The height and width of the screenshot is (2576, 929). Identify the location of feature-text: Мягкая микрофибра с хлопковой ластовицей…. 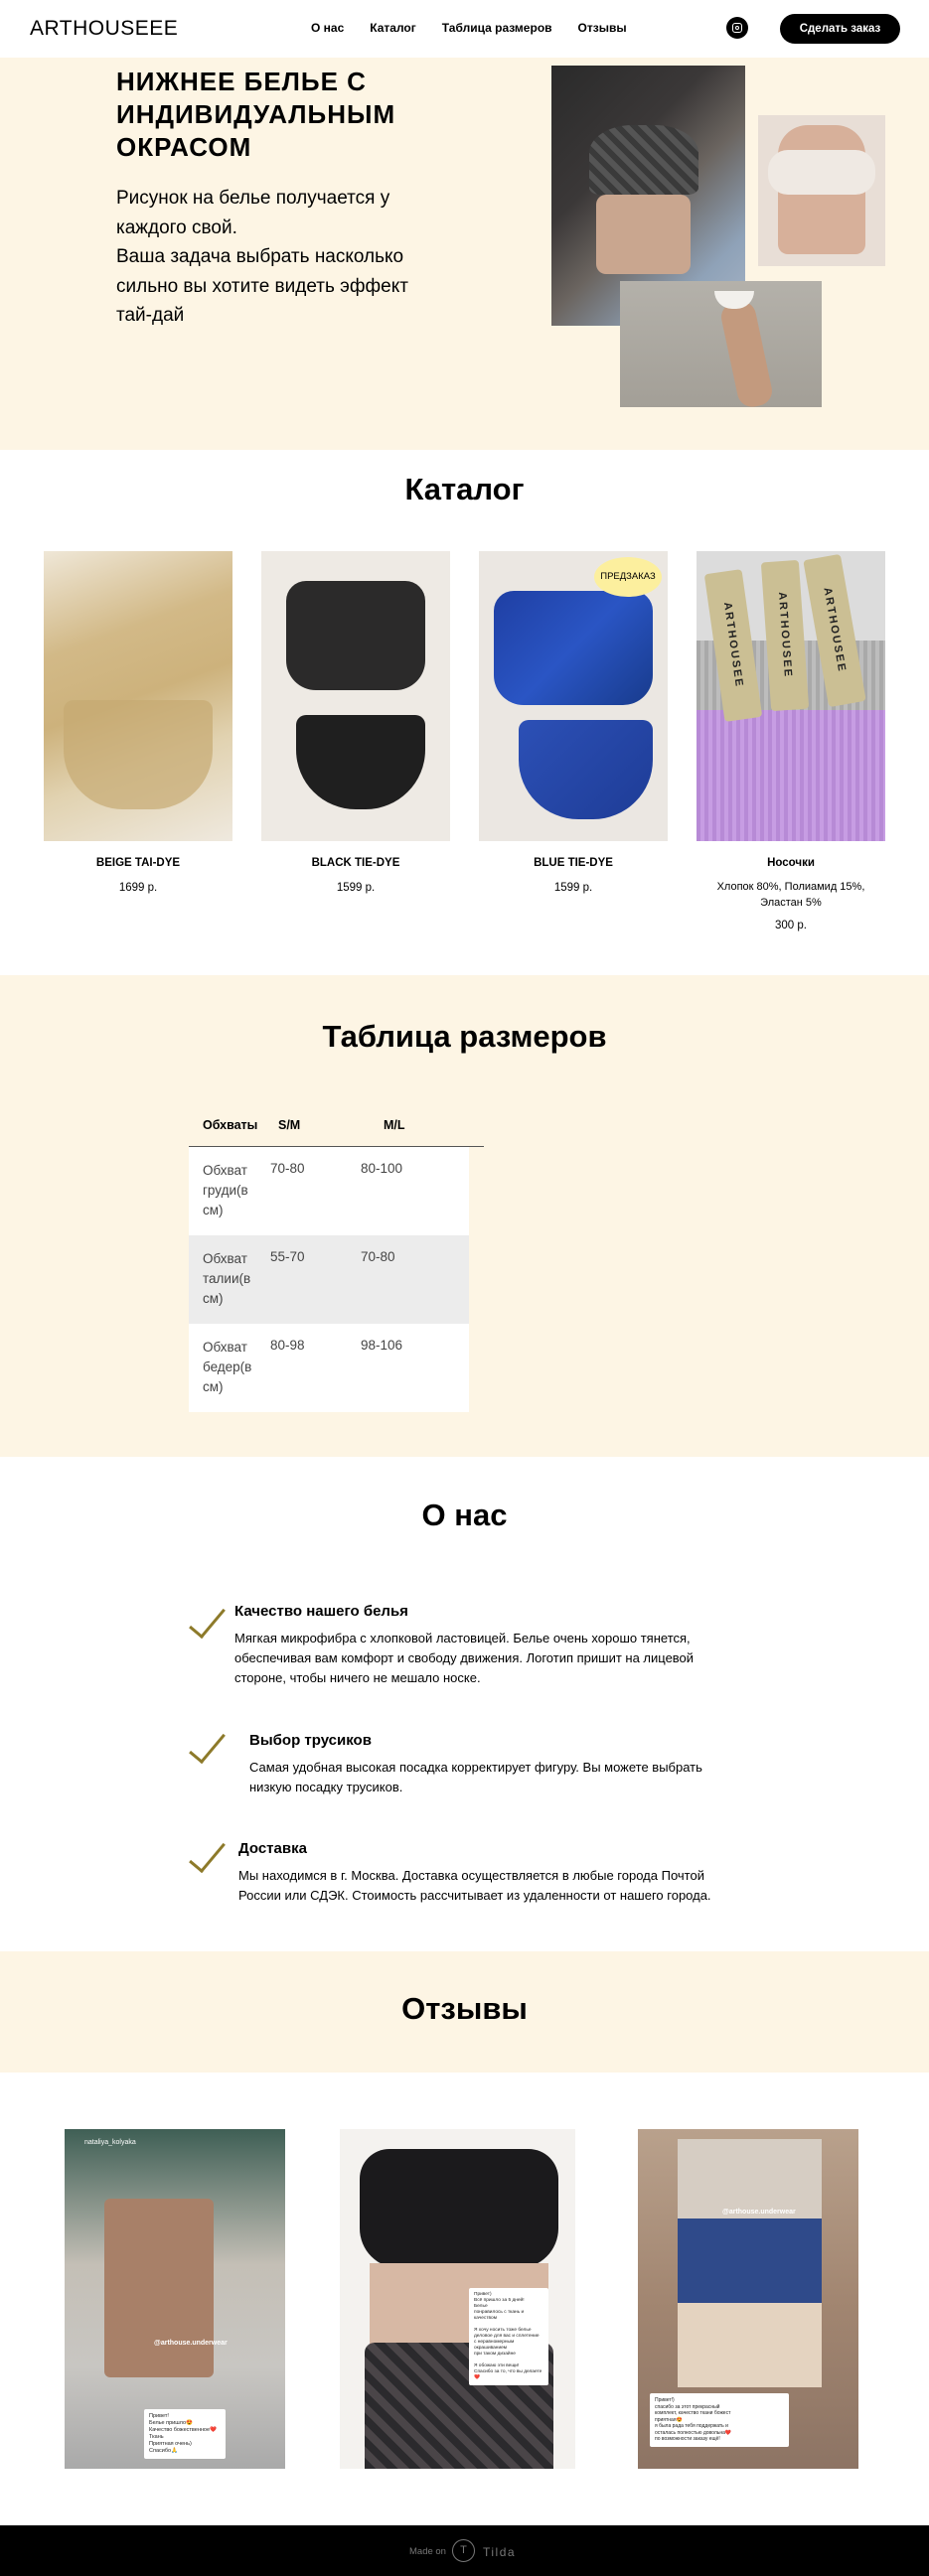
(464, 1658).